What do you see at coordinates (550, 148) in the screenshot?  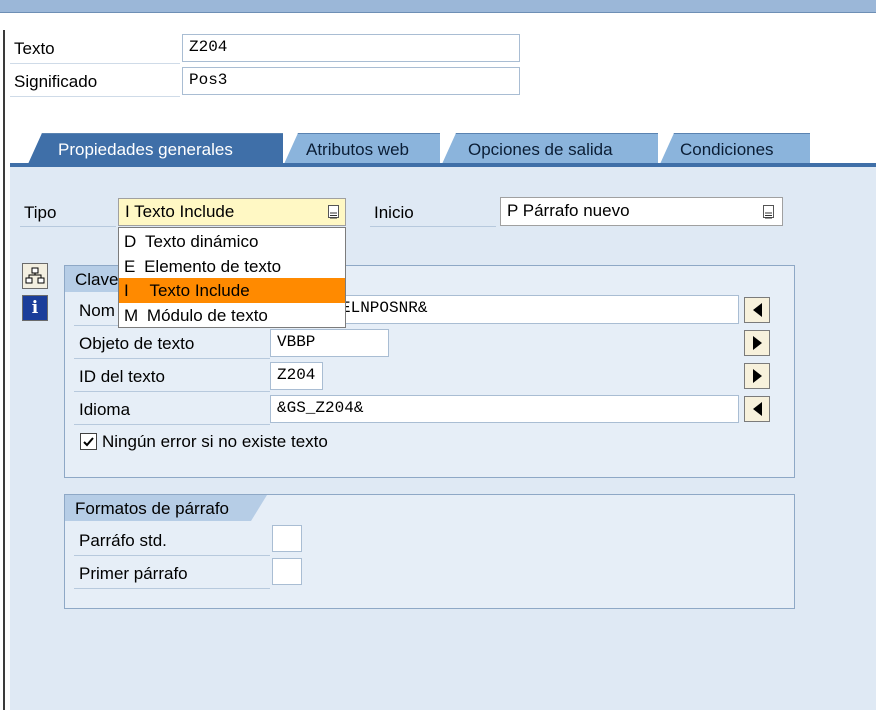 I see `tab-opciones-de-salida: Opciones de salida` at bounding box center [550, 148].